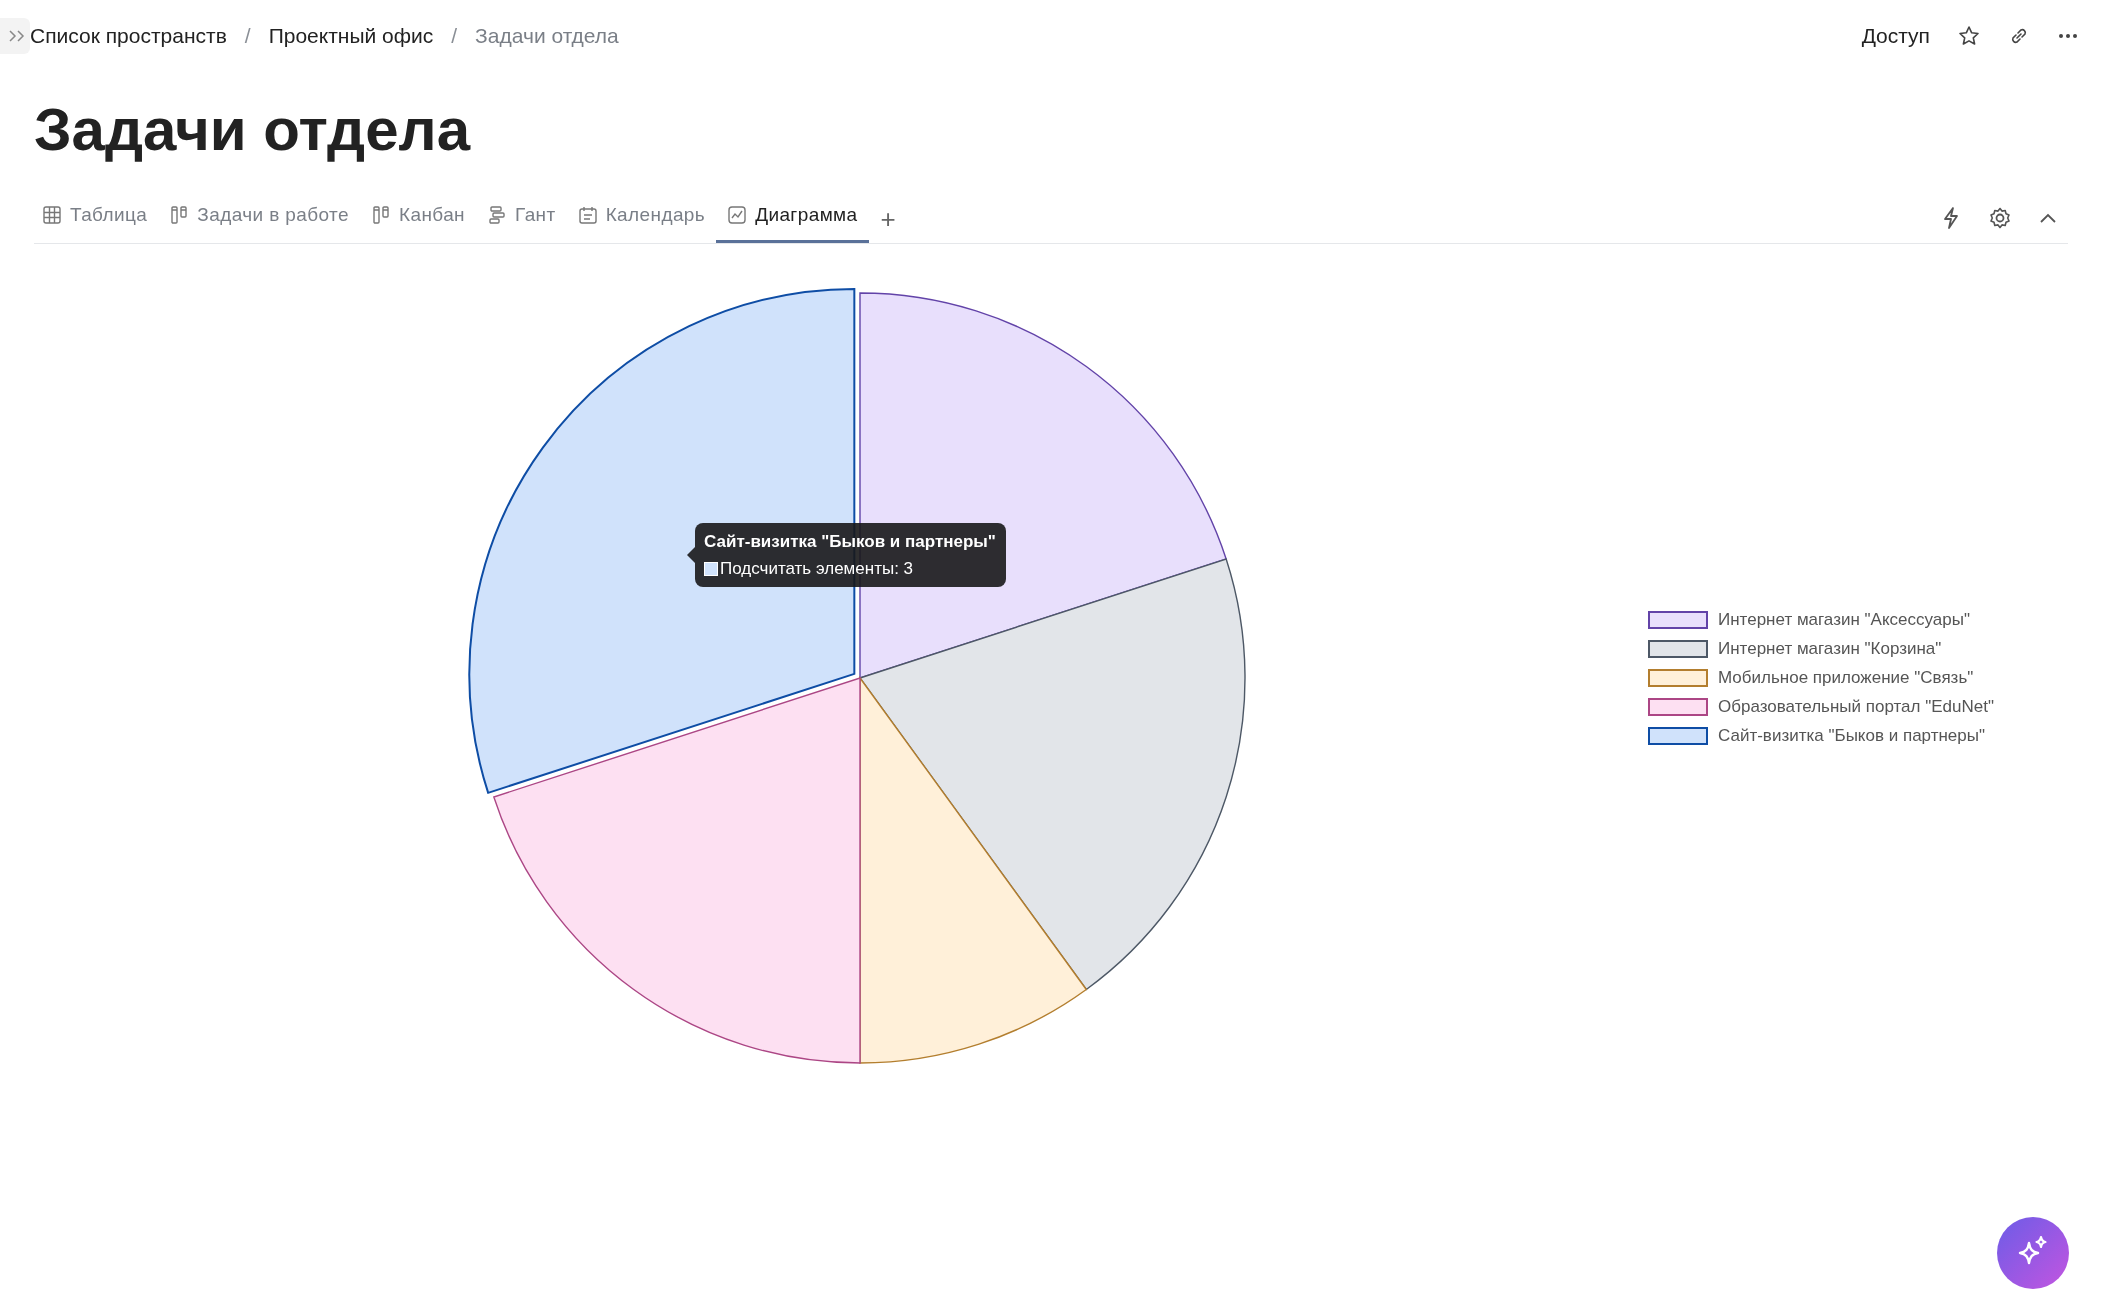  What do you see at coordinates (351, 36) in the screenshot?
I see `breadcrumb-link: Проектный офис` at bounding box center [351, 36].